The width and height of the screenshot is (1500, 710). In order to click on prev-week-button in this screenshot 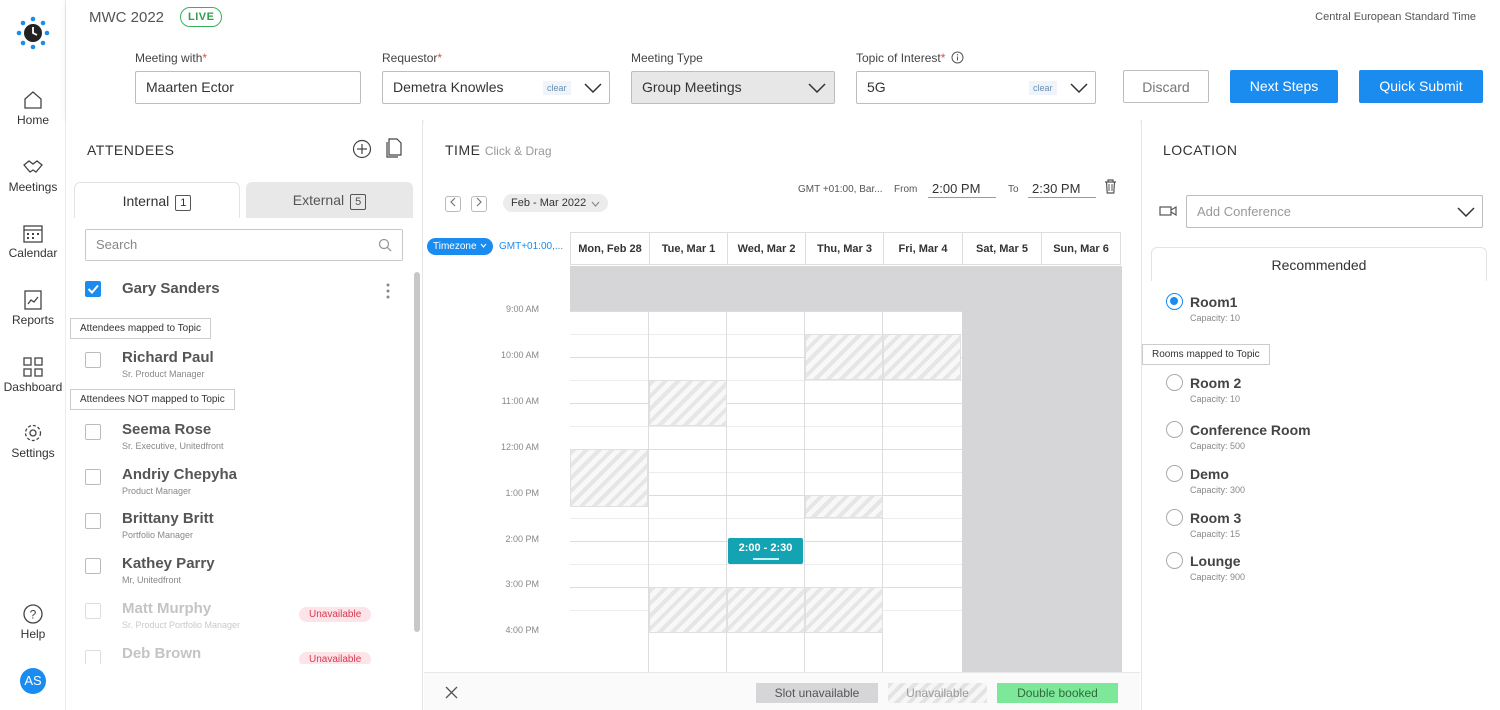, I will do `click(453, 204)`.